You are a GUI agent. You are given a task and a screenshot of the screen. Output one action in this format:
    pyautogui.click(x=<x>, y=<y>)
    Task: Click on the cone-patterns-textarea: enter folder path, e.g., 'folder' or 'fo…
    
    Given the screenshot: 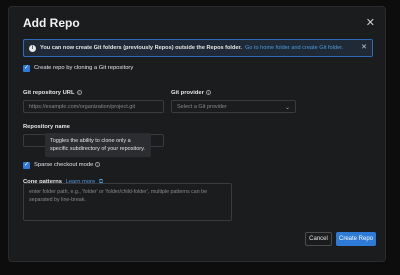 What is the action you would take?
    pyautogui.click(x=127, y=202)
    